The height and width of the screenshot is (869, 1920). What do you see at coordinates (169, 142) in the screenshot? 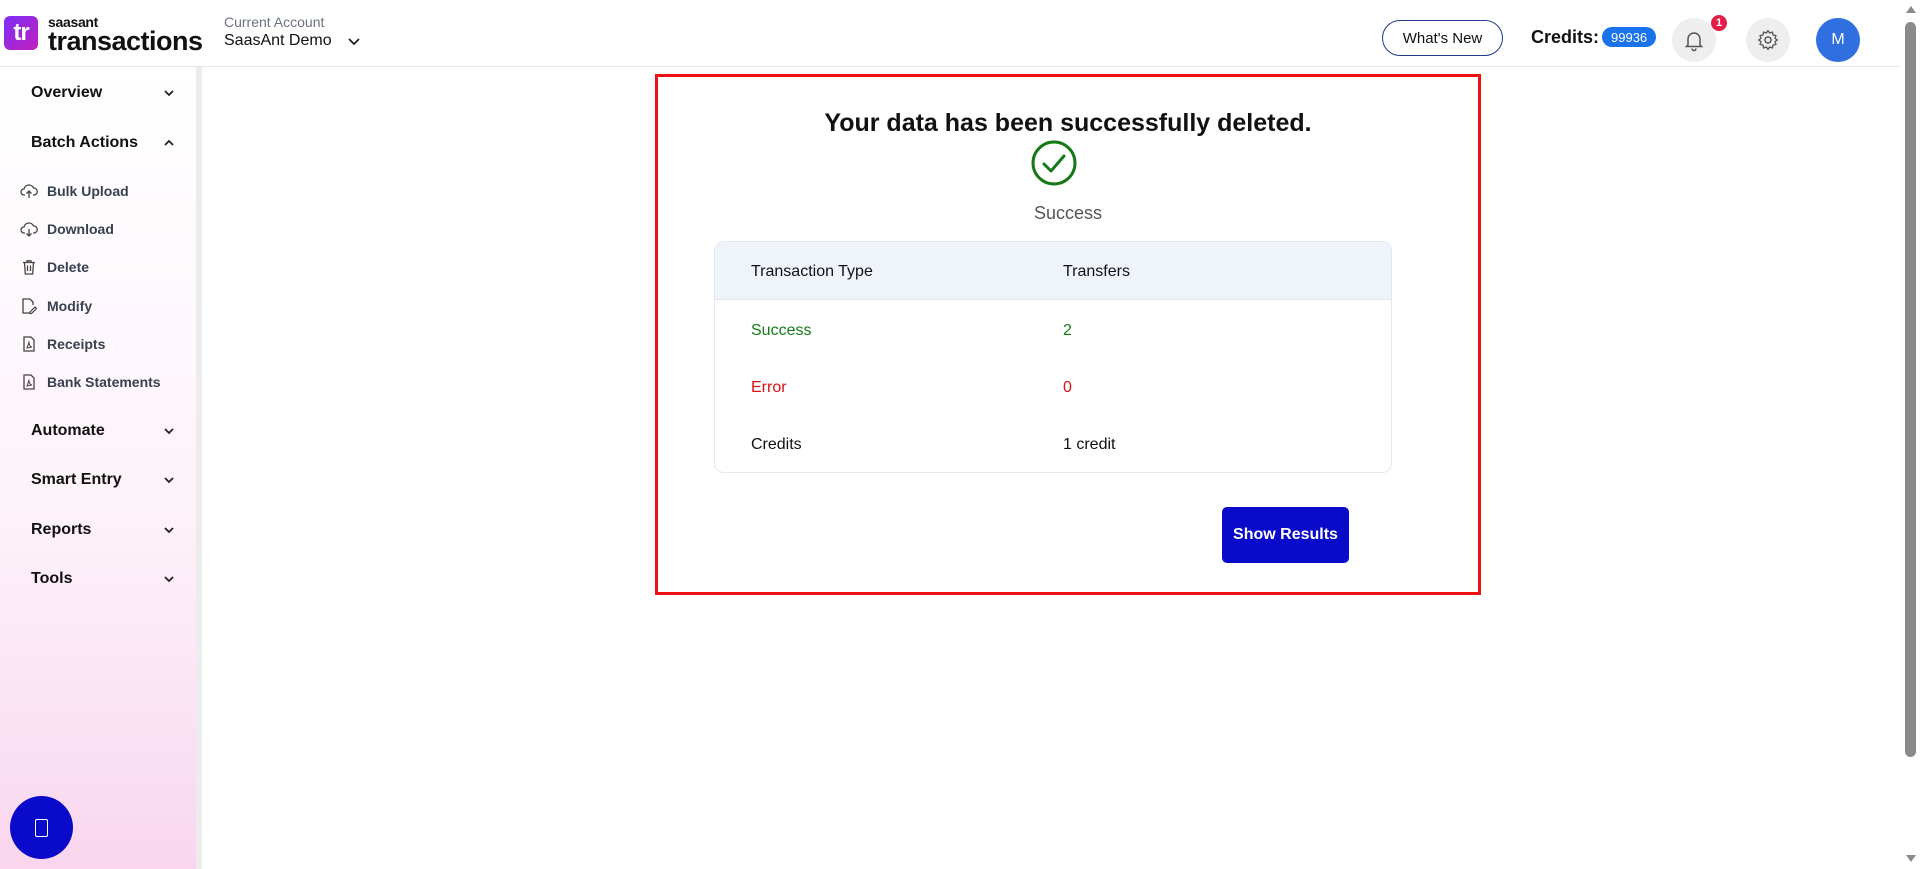
I see `chevron-up-icon` at bounding box center [169, 142].